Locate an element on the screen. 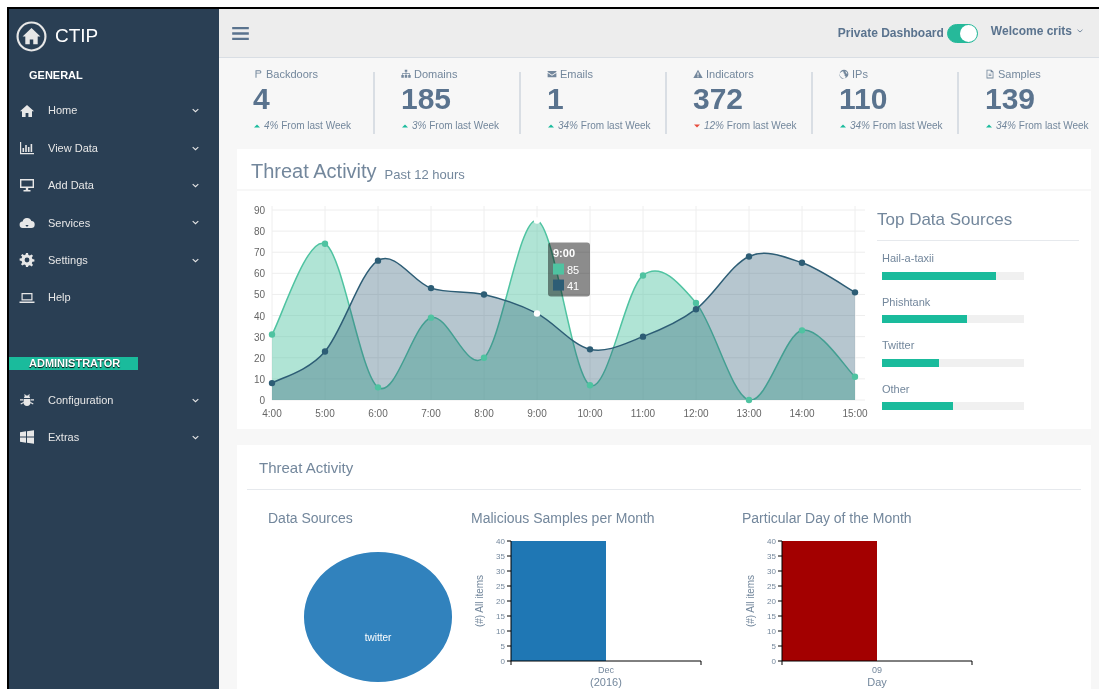 This screenshot has width=1099, height=689. tick-label: 60 is located at coordinates (259, 274).